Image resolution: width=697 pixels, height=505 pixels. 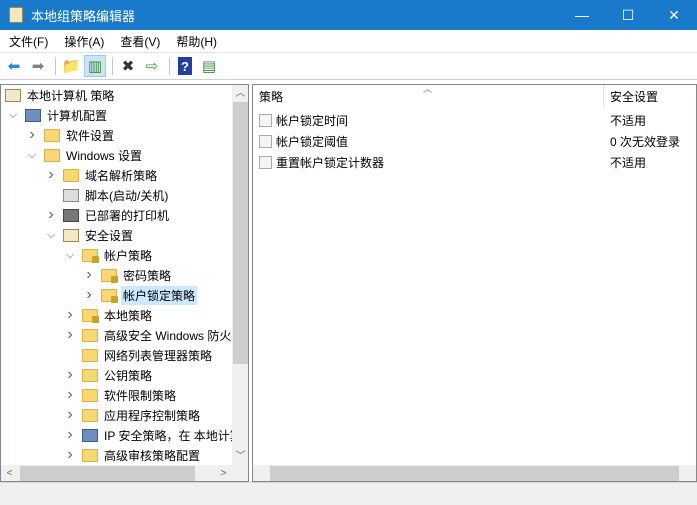 I want to click on list-row: 帐户锁定时间 不适用, so click(x=474, y=120).